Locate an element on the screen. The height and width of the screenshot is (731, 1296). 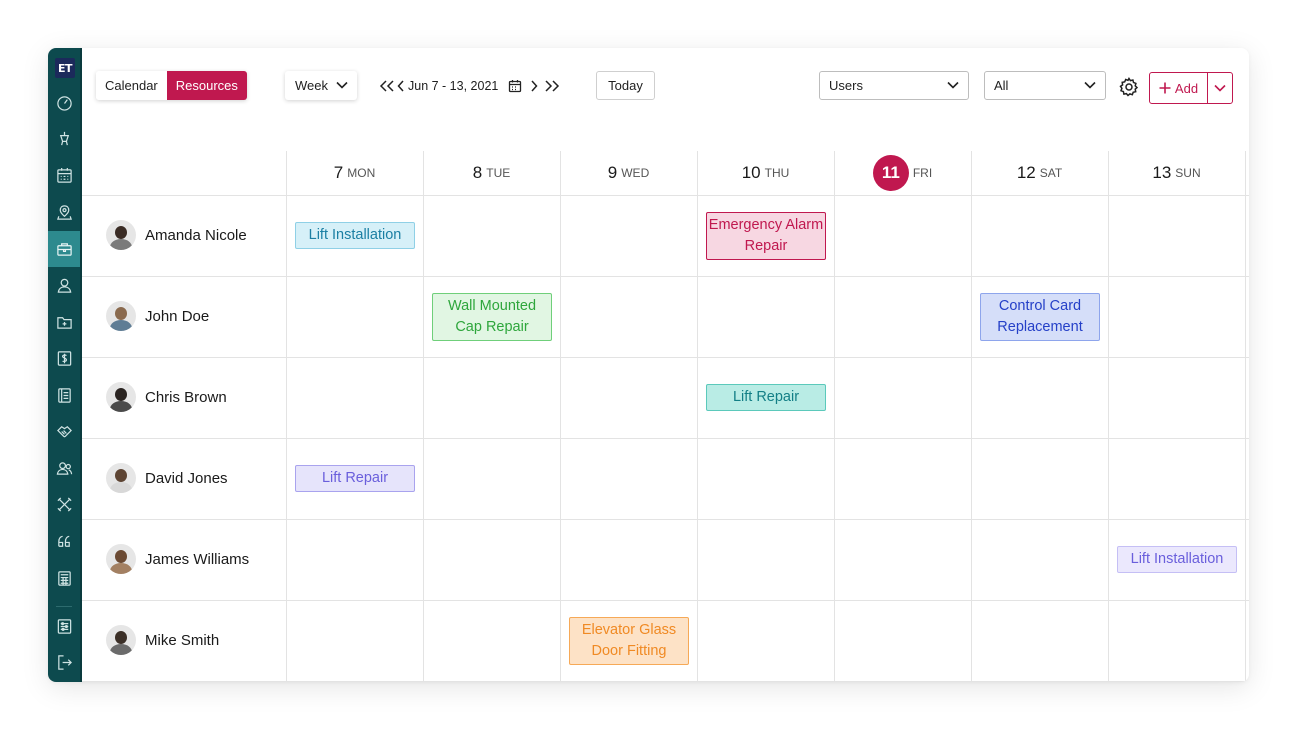
range-select: Week is located at coordinates (321, 85).